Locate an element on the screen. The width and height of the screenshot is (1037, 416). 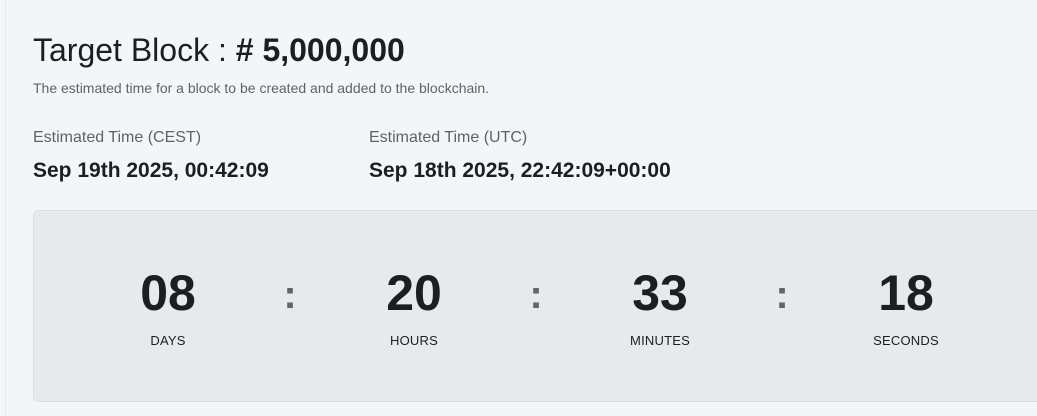
countdown-hours-value: 20 is located at coordinates (414, 293).